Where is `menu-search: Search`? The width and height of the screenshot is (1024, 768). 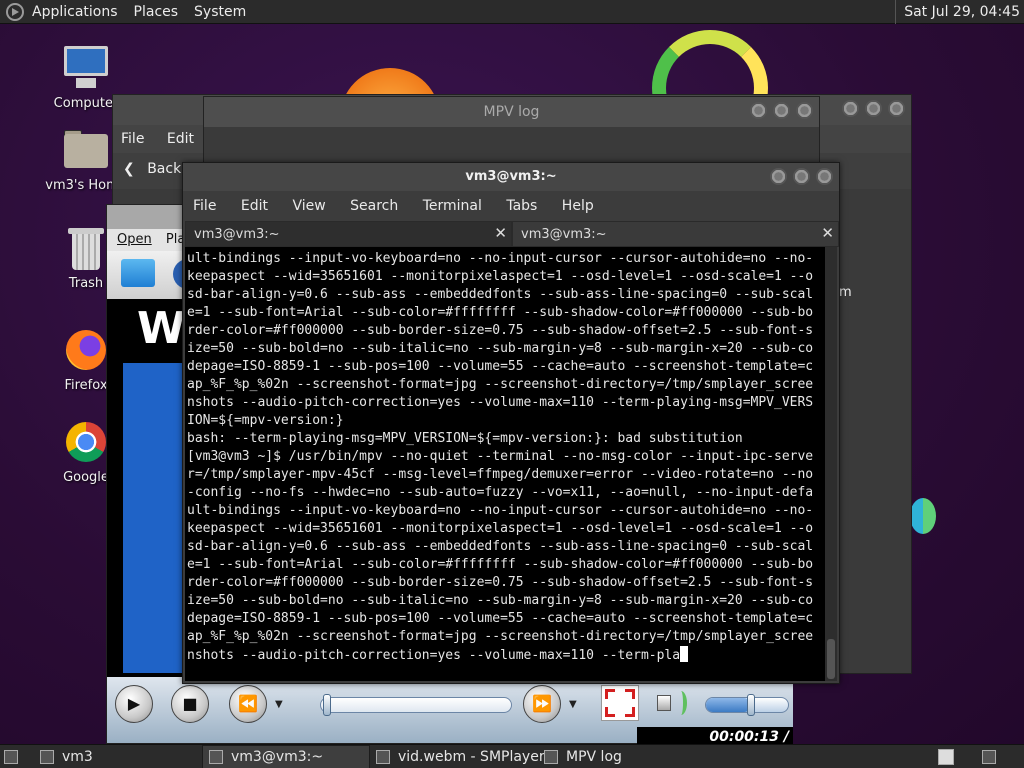
menu-search: Search is located at coordinates (374, 206).